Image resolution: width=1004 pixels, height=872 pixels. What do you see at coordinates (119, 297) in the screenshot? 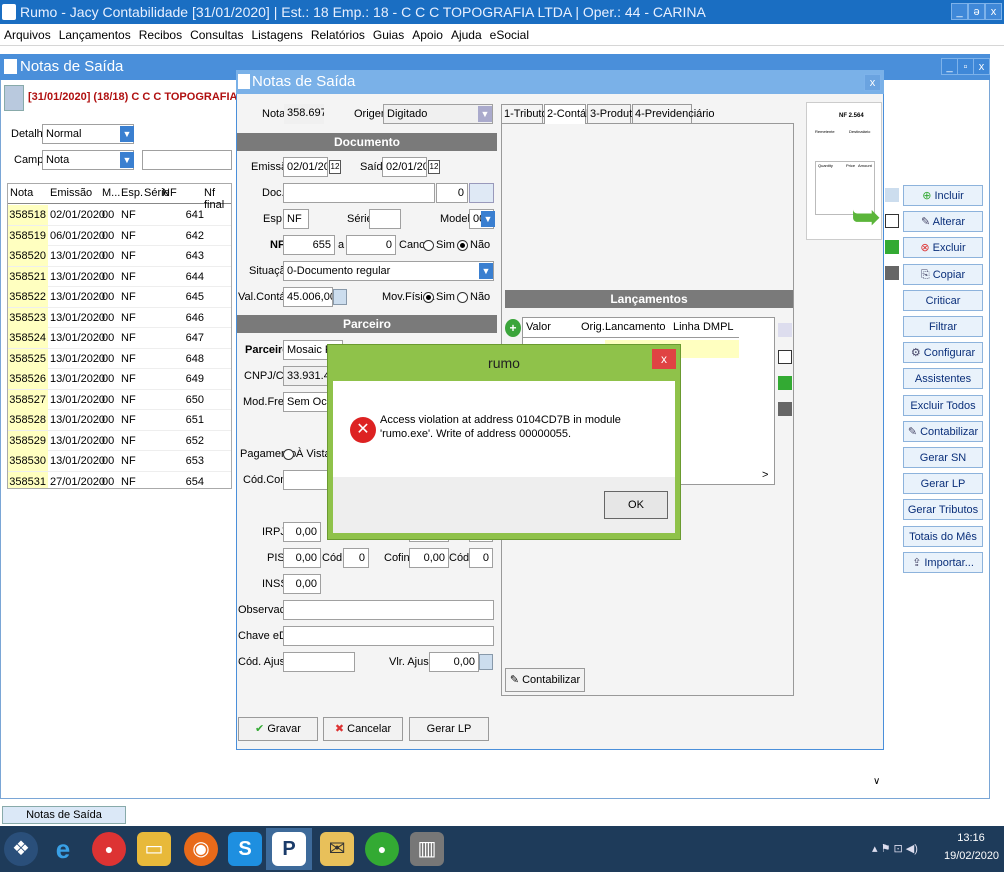
I see `table-row: 358522 13/01/2020 00 NF 645` at bounding box center [119, 297].